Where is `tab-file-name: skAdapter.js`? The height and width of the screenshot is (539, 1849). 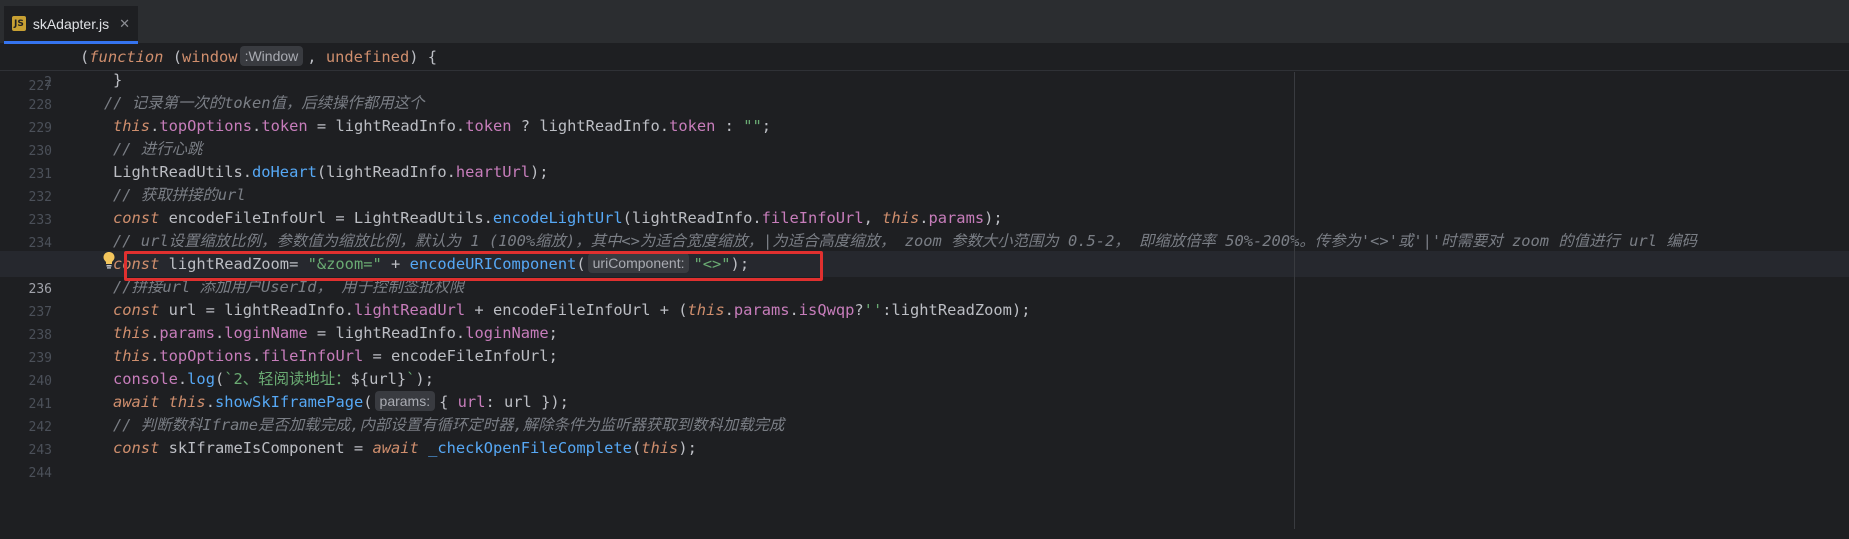
tab-file-name: skAdapter.js is located at coordinates (71, 23).